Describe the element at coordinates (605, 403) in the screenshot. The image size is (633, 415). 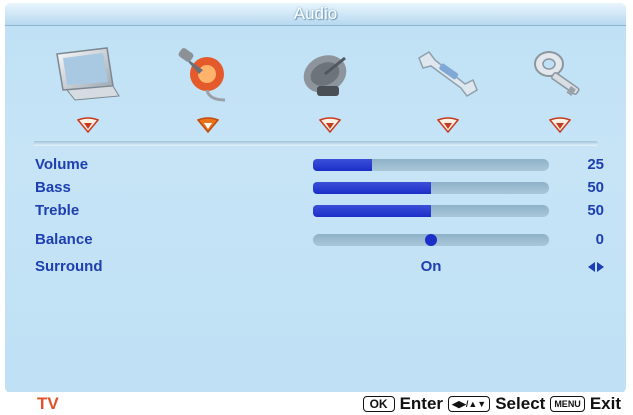
I see `exit-label: Exit` at that location.